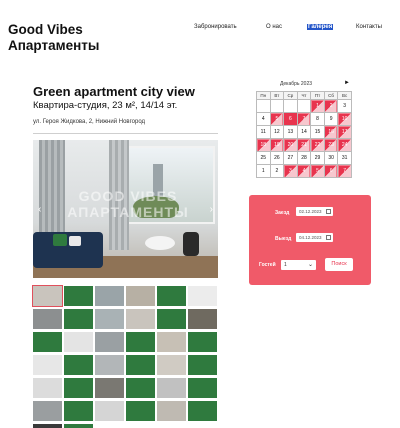  I want to click on calendar-week: 18 19 20 21 22 23 24, so click(304, 145).